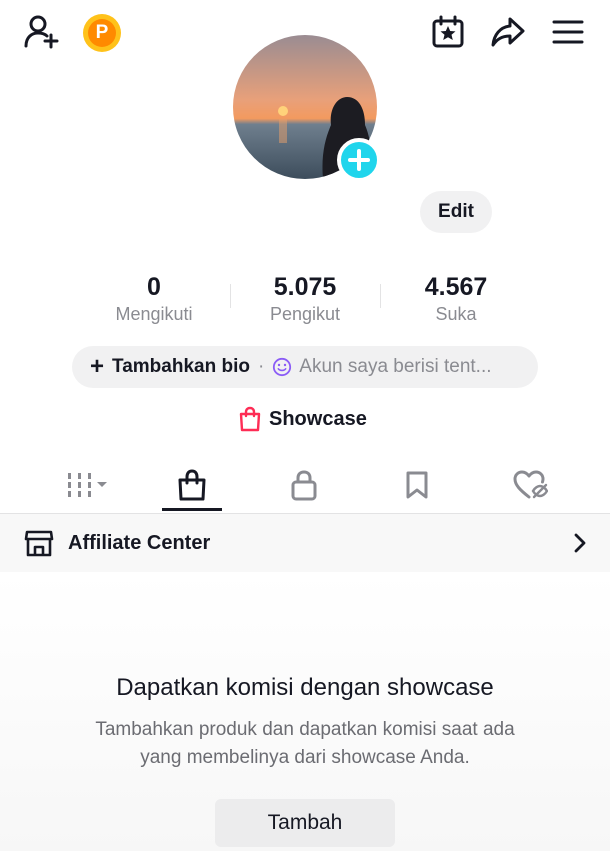  Describe the element at coordinates (305, 543) in the screenshot. I see `affiliate-center-row: Affiliate Center` at that location.